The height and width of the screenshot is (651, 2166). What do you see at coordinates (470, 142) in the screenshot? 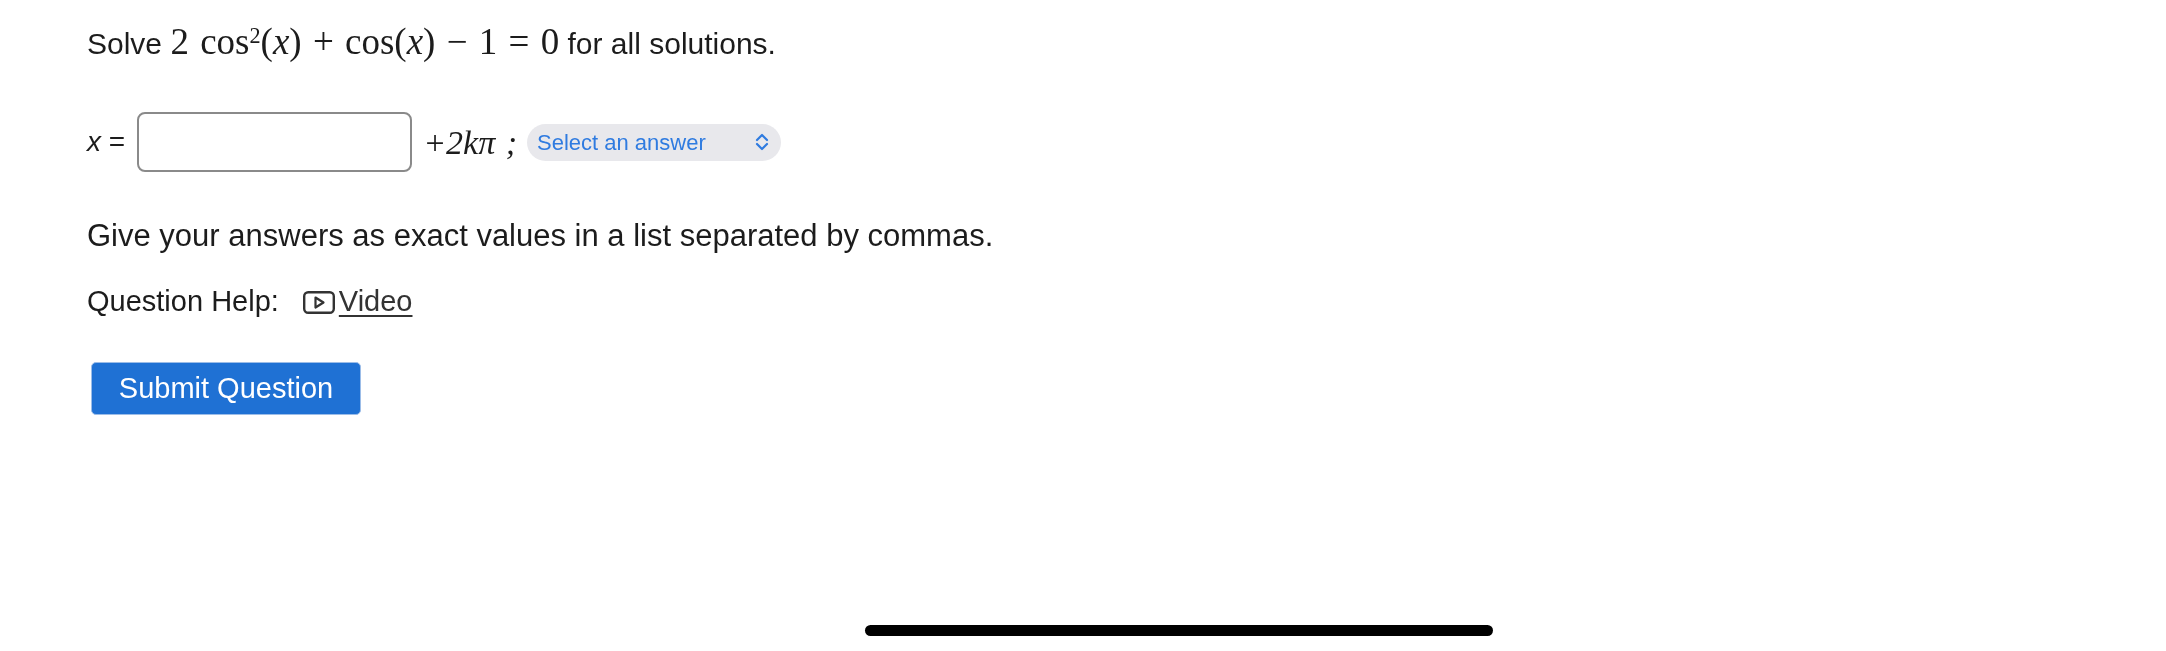
I see `period-term: +2kπ ;` at bounding box center [470, 142].